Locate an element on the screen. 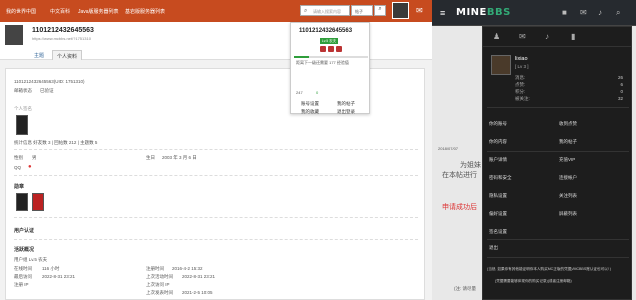  exp-progress-bar is located at coordinates (331, 57).